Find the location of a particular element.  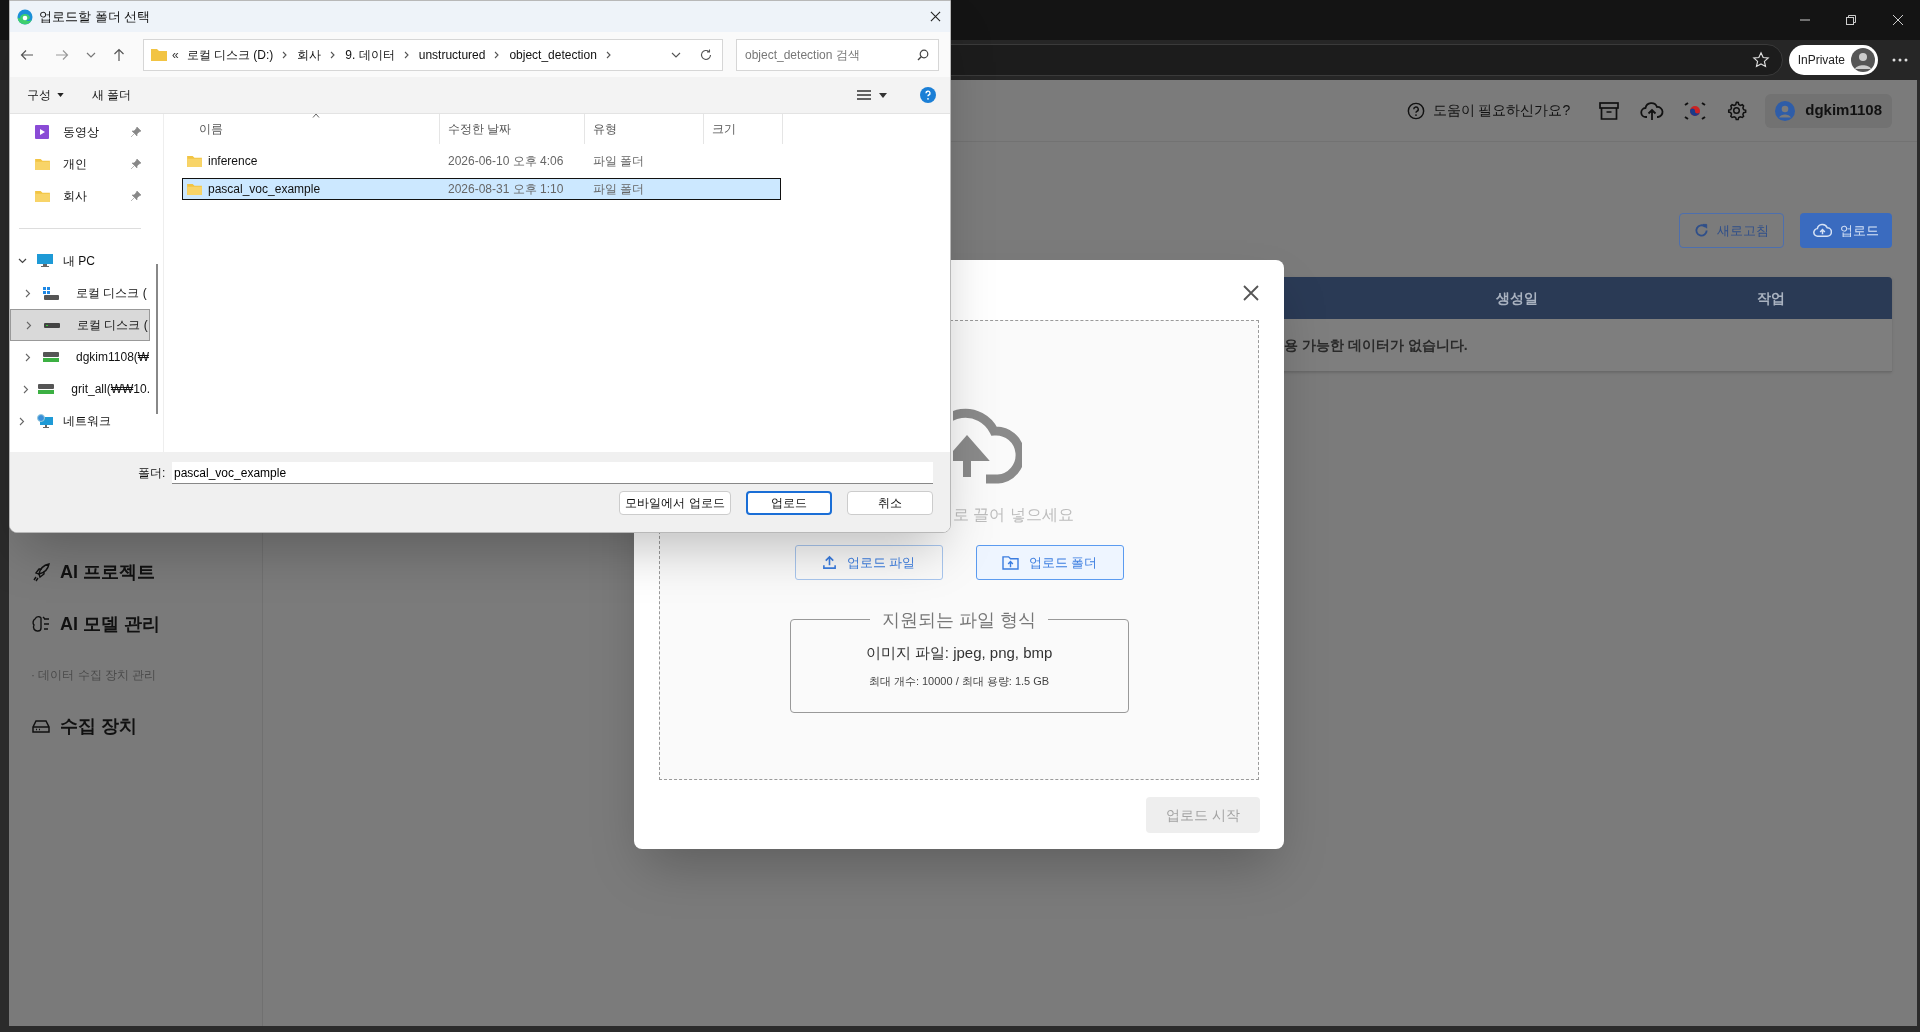

upload-icon is located at coordinates (829, 562).